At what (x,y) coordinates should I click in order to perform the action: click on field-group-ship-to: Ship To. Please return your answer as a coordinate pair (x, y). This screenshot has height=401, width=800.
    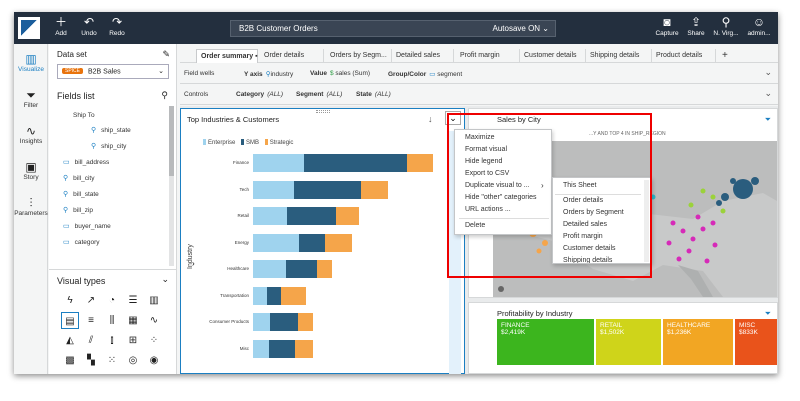
    Looking at the image, I should click on (84, 115).